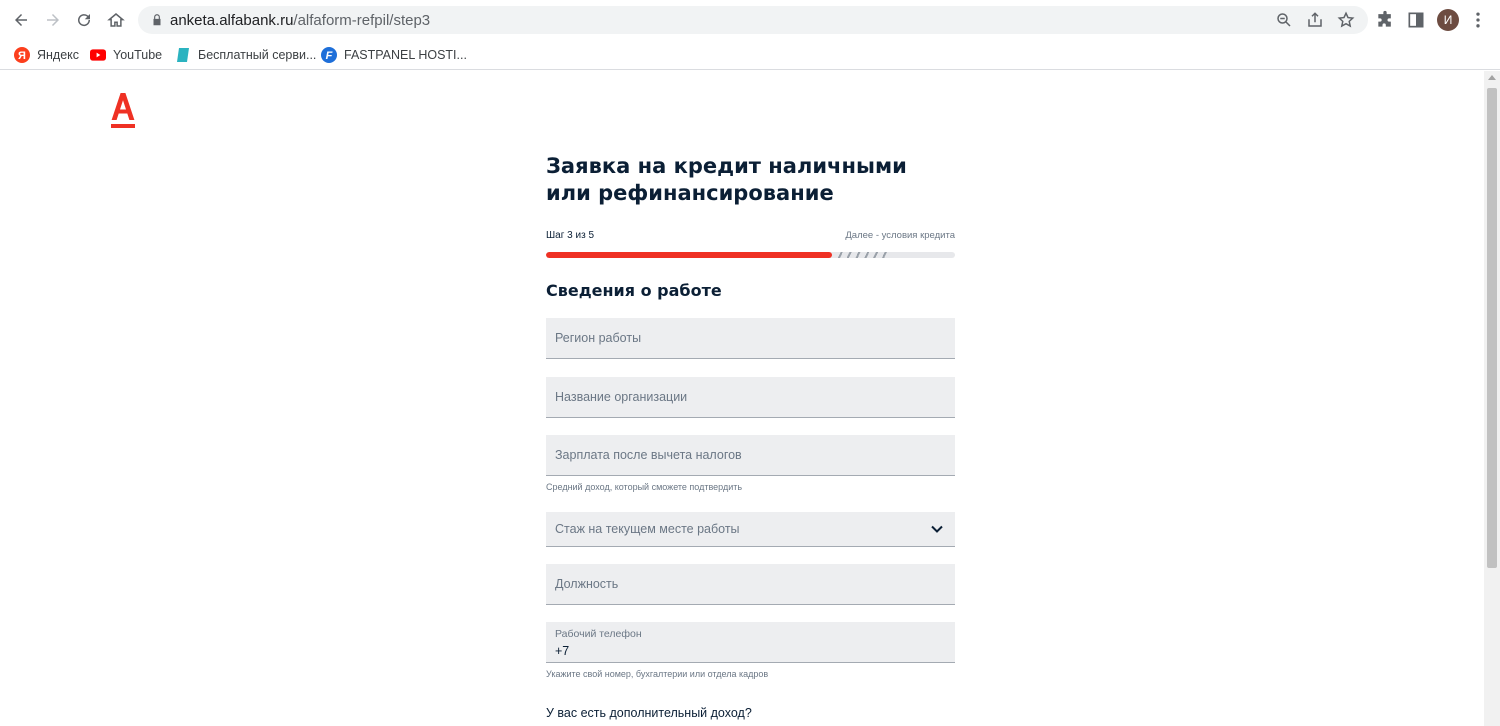 The height and width of the screenshot is (726, 1500). Describe the element at coordinates (1492, 77) in the screenshot. I see `scroll-up-icon` at that location.